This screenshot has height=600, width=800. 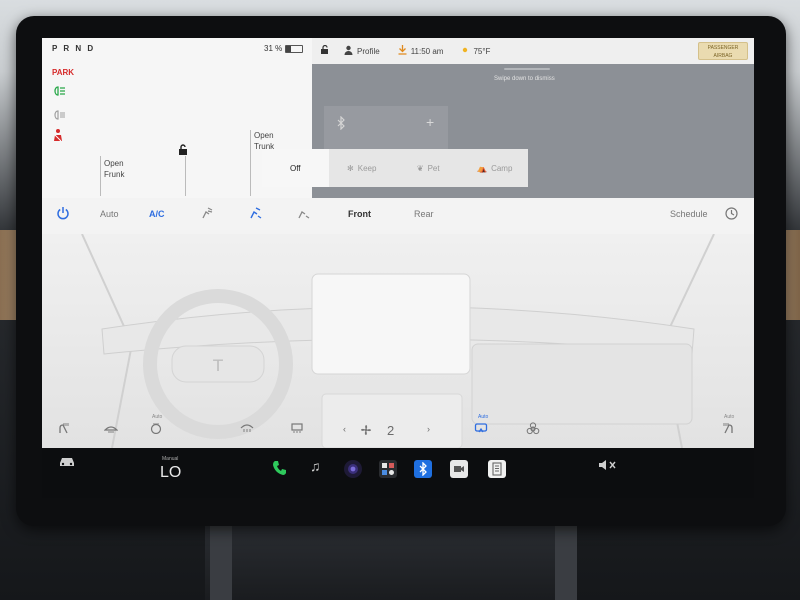 What do you see at coordinates (524, 79) in the screenshot?
I see `dismiss-hint: Swipe down to dismiss` at bounding box center [524, 79].